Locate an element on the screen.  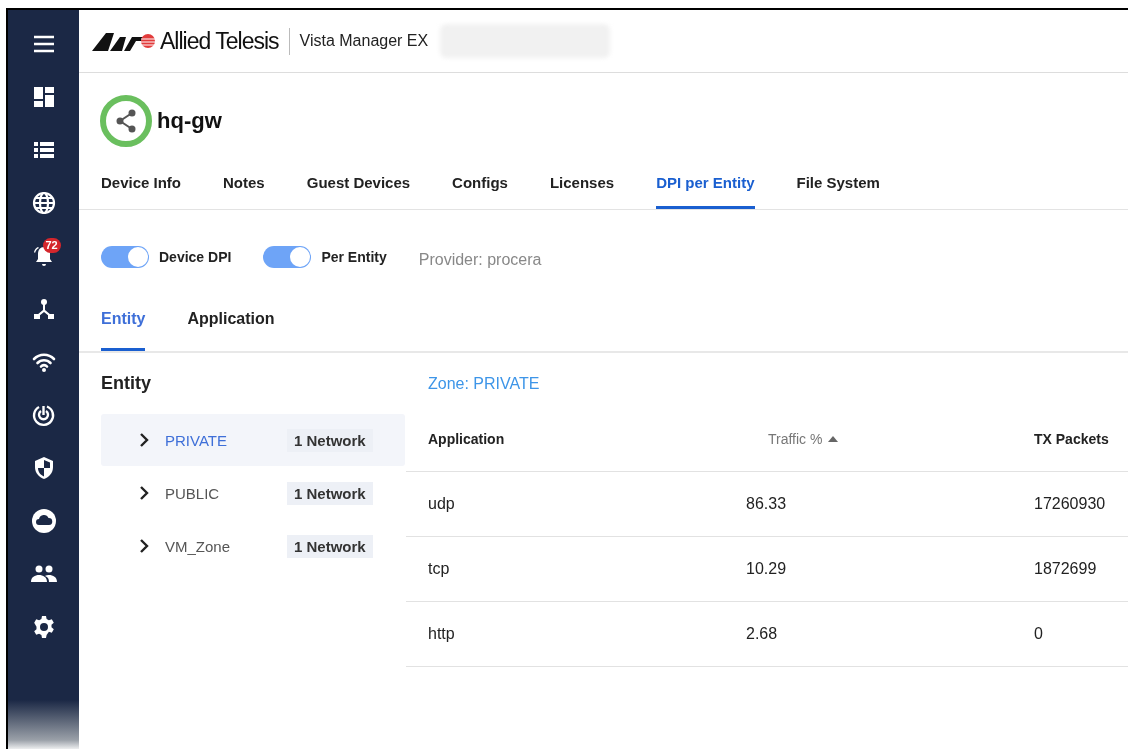
tab: DPI per Entity is located at coordinates (705, 186).